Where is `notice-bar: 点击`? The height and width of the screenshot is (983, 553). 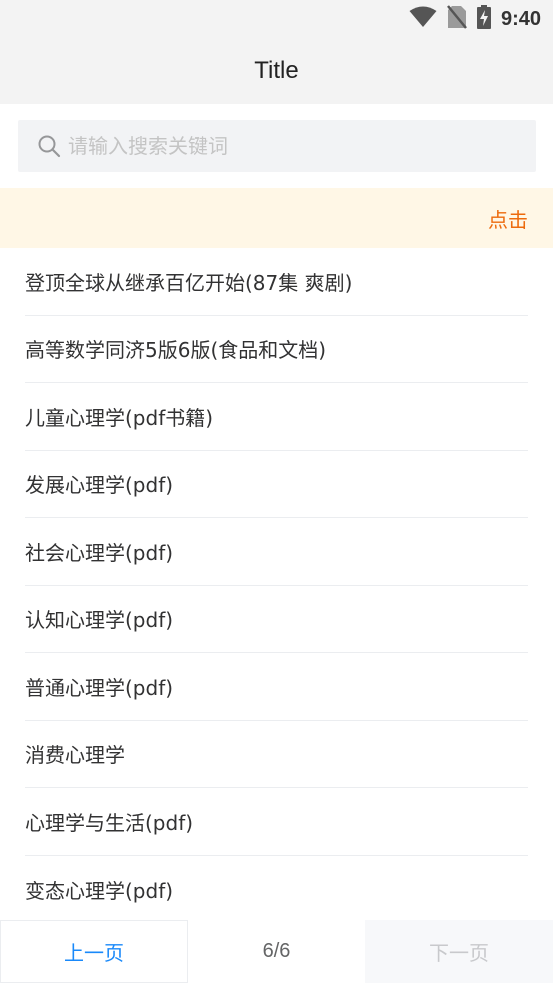
notice-bar: 点击 is located at coordinates (276, 218).